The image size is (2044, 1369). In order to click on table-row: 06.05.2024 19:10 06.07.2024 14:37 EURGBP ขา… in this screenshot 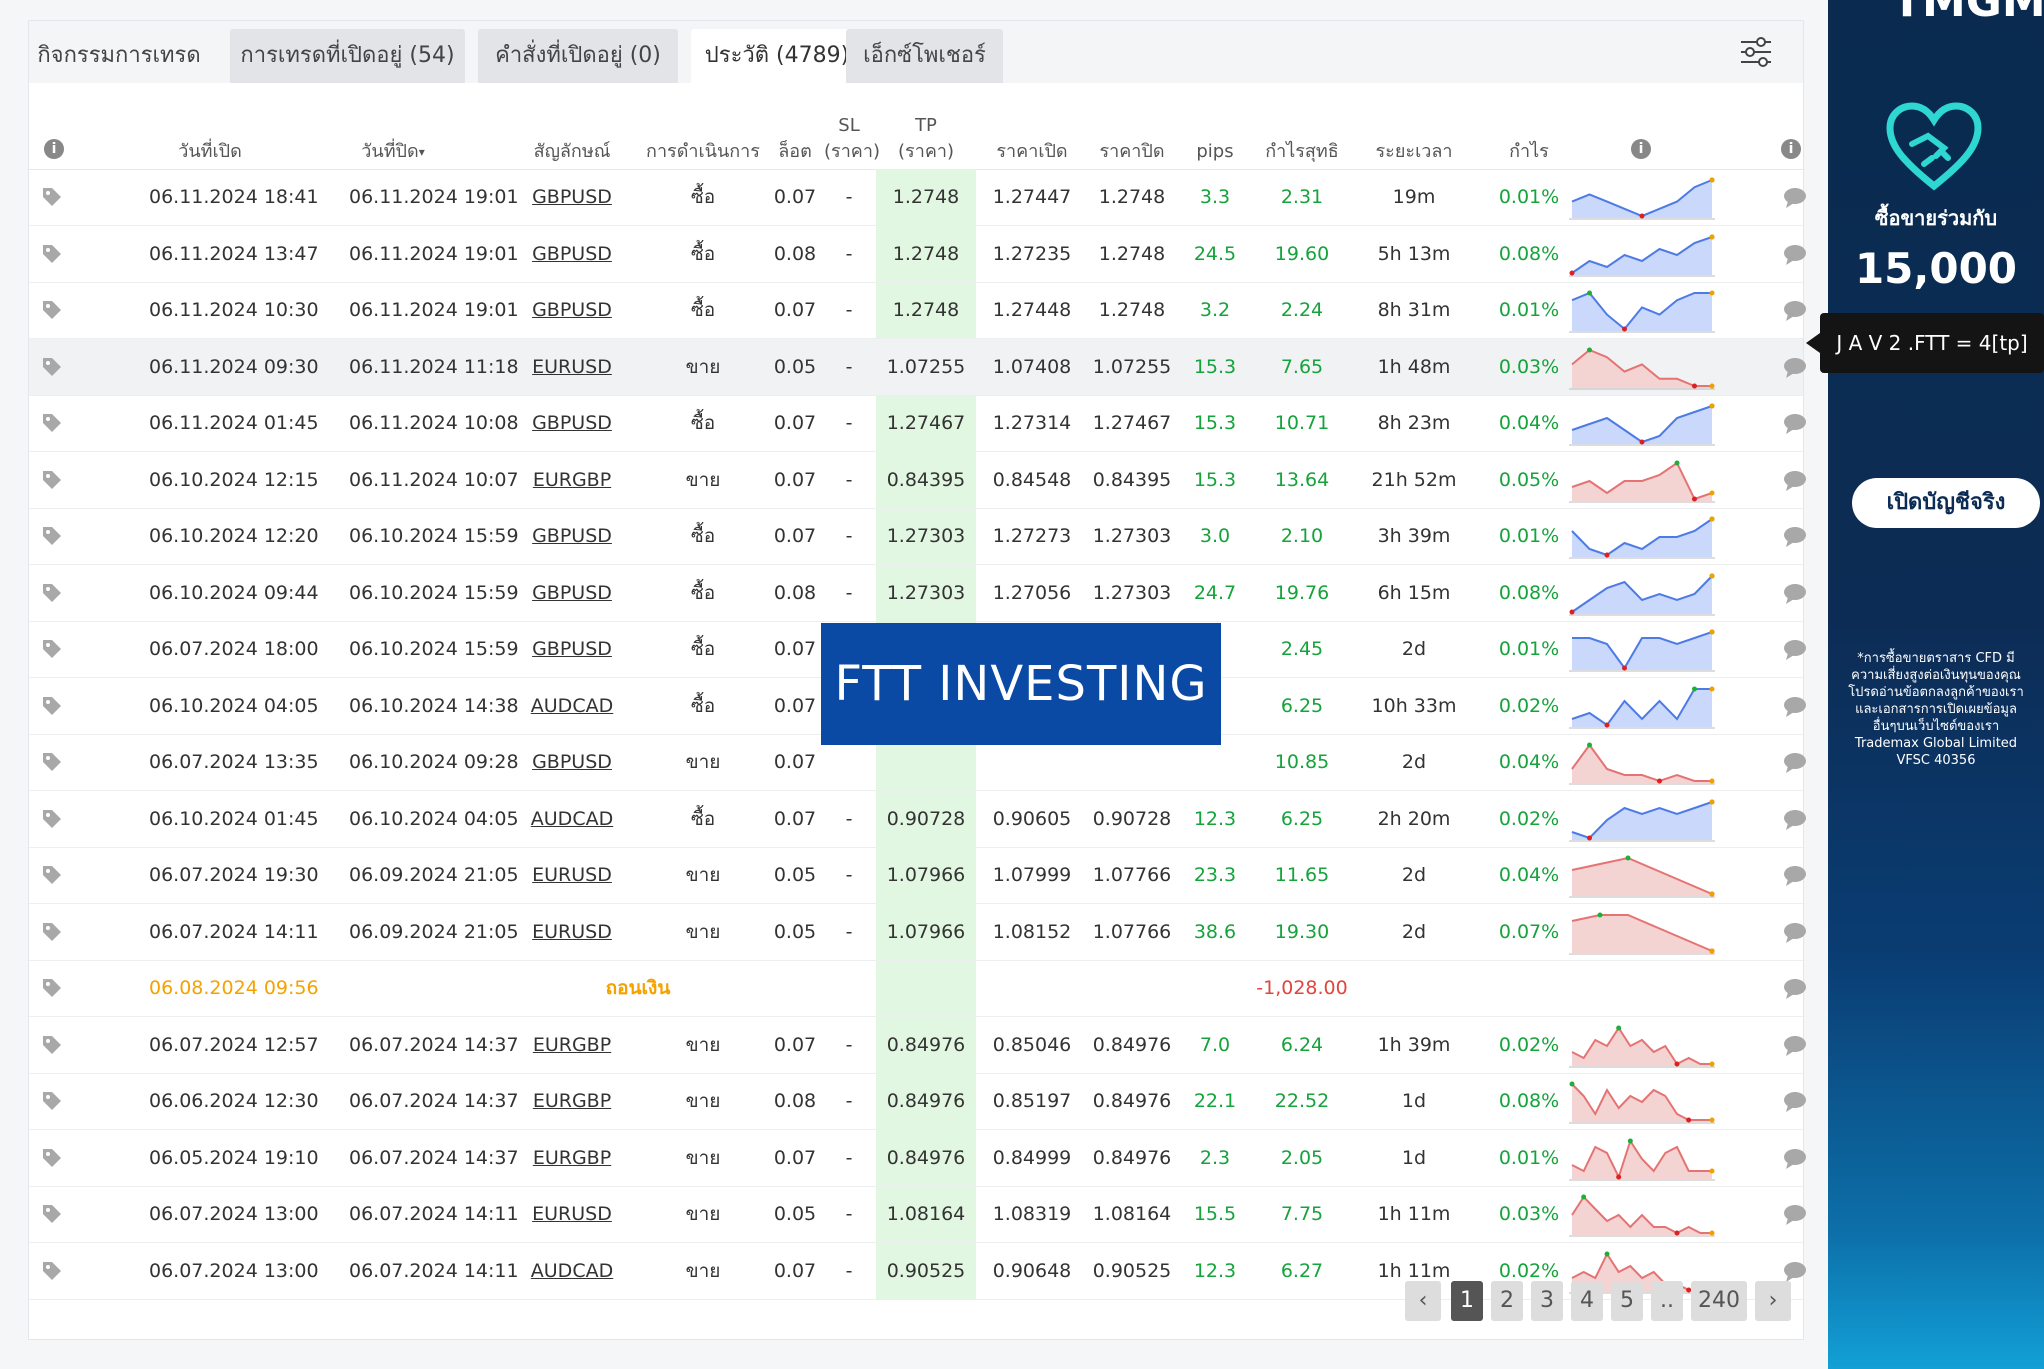, I will do `click(917, 1158)`.